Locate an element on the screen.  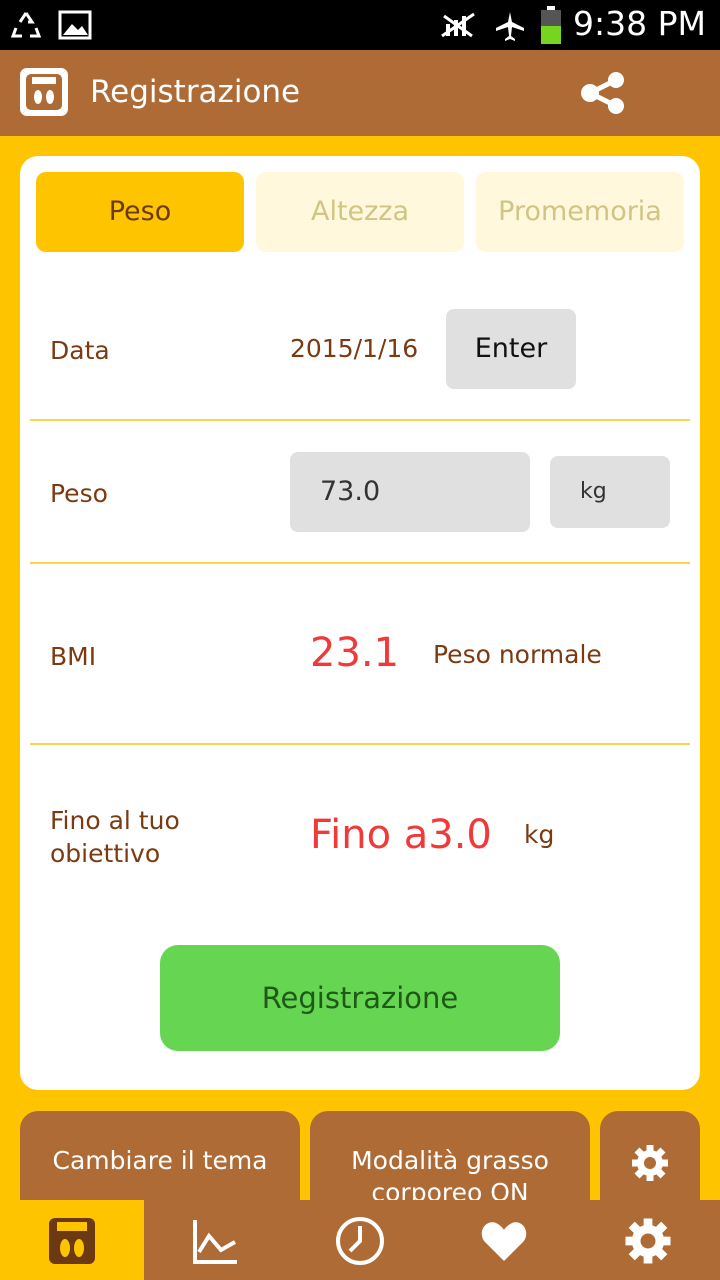
tab-altezza: Altezza is located at coordinates (360, 212).